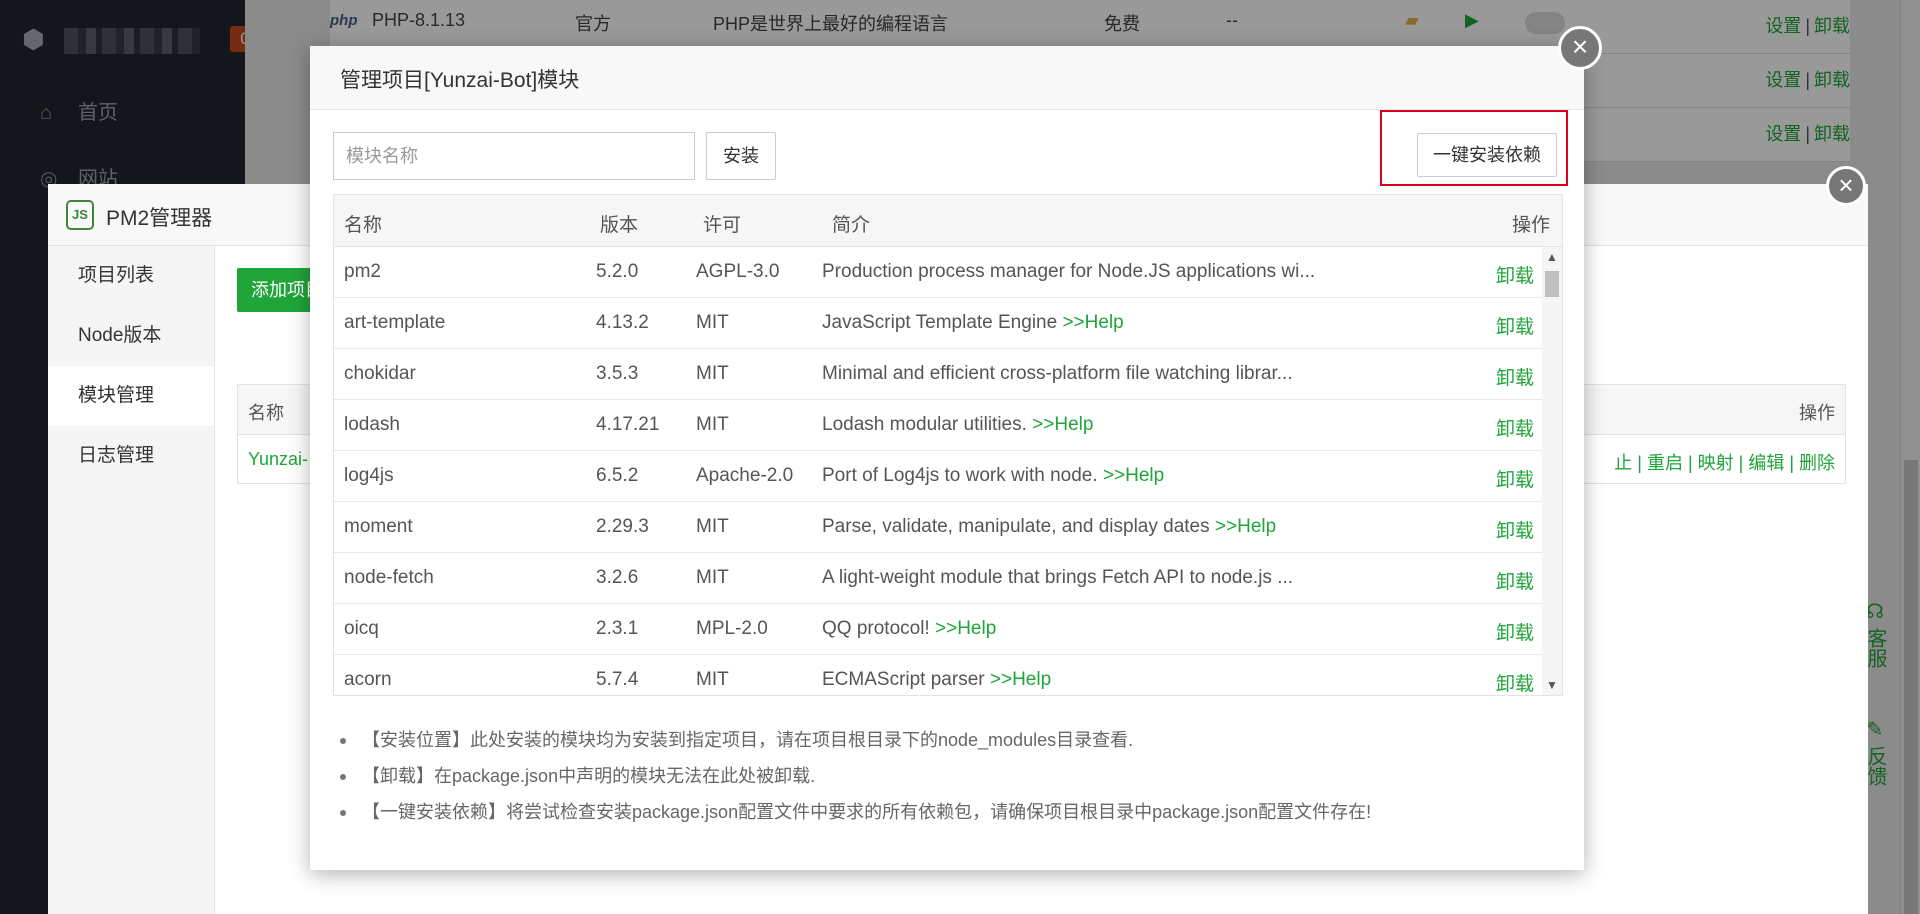 The image size is (1920, 914). I want to click on note-item: 【卸载】在package.json中声明的模块无法在此处被卸载., so click(855, 776).